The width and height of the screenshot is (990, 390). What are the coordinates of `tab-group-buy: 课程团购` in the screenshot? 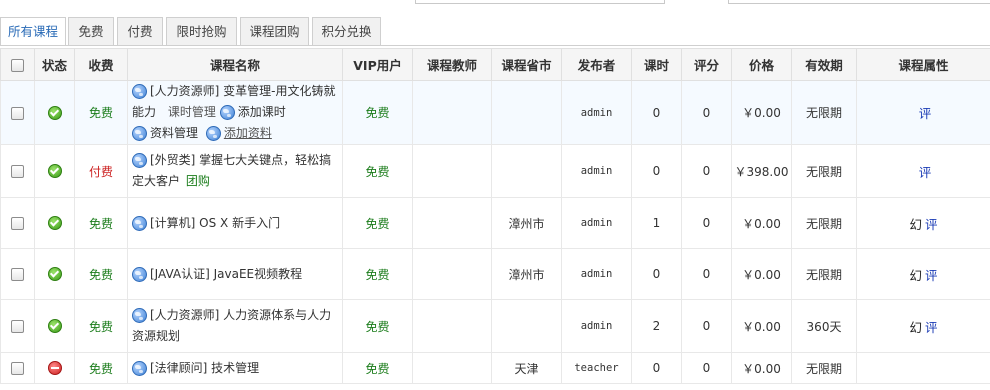 It's located at (274, 31).